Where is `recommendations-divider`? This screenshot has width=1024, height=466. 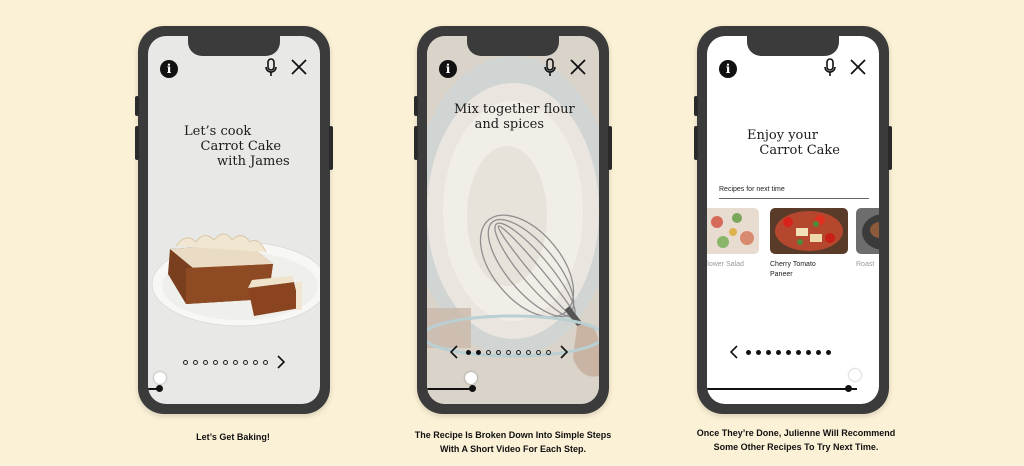 recommendations-divider is located at coordinates (794, 198).